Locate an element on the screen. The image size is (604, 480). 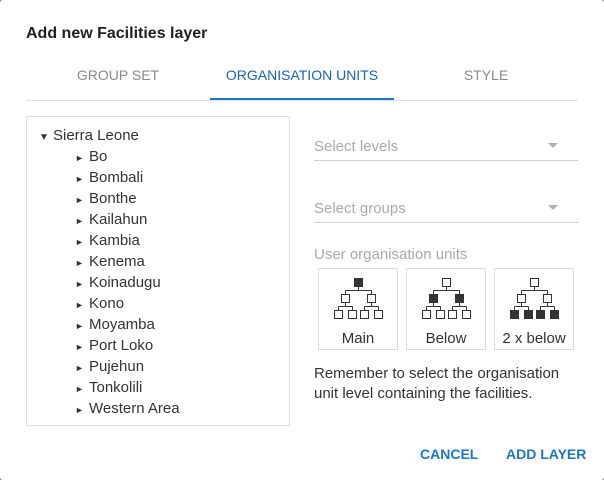
select-groups: Select groups is located at coordinates (446, 208).